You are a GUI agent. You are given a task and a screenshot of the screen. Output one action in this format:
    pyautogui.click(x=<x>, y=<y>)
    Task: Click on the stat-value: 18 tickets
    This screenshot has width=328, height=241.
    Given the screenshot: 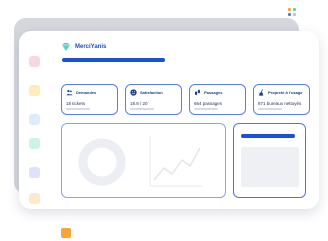 What is the action you would take?
    pyautogui.click(x=76, y=103)
    